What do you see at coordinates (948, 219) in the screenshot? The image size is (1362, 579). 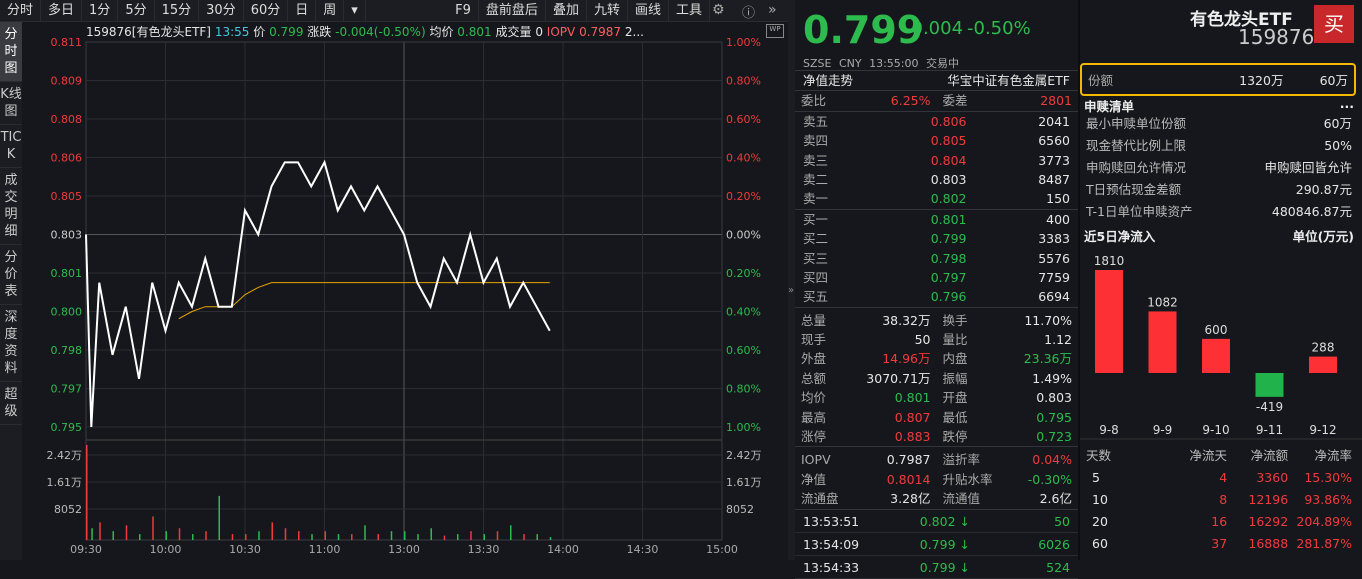 I see `level-price: 0.801` at bounding box center [948, 219].